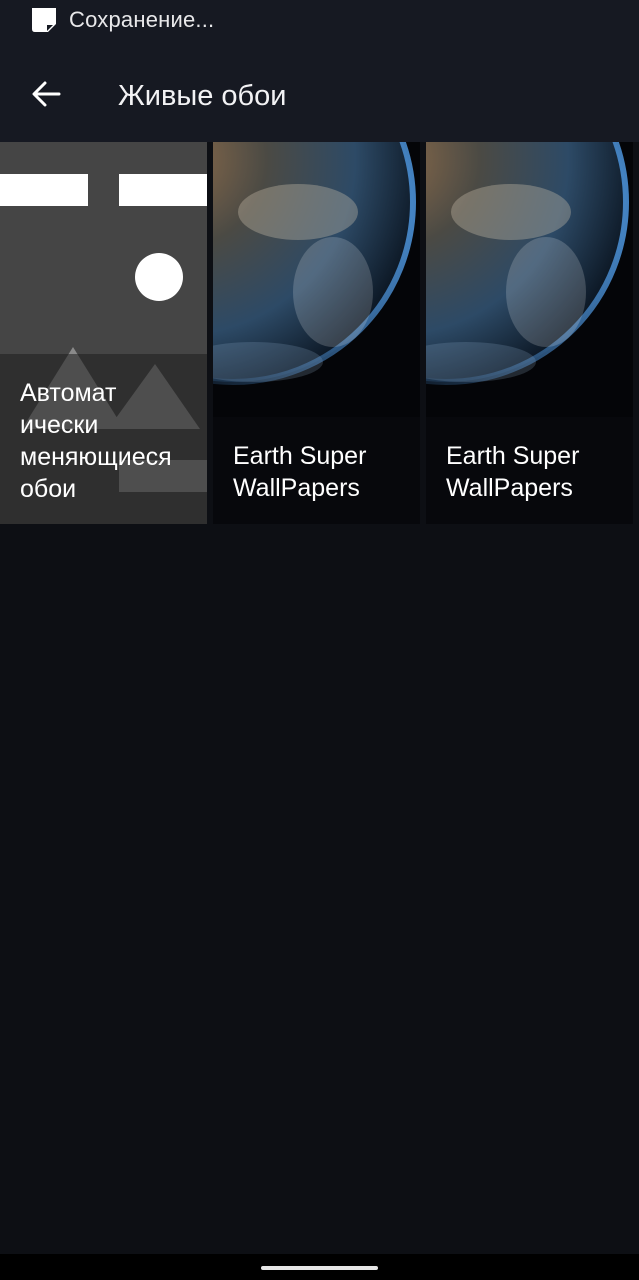 Image resolution: width=639 pixels, height=1280 pixels. Describe the element at coordinates (103, 333) in the screenshot. I see `wallpaper-tile-auto-change: Автомат ически меняющиеся обои` at that location.